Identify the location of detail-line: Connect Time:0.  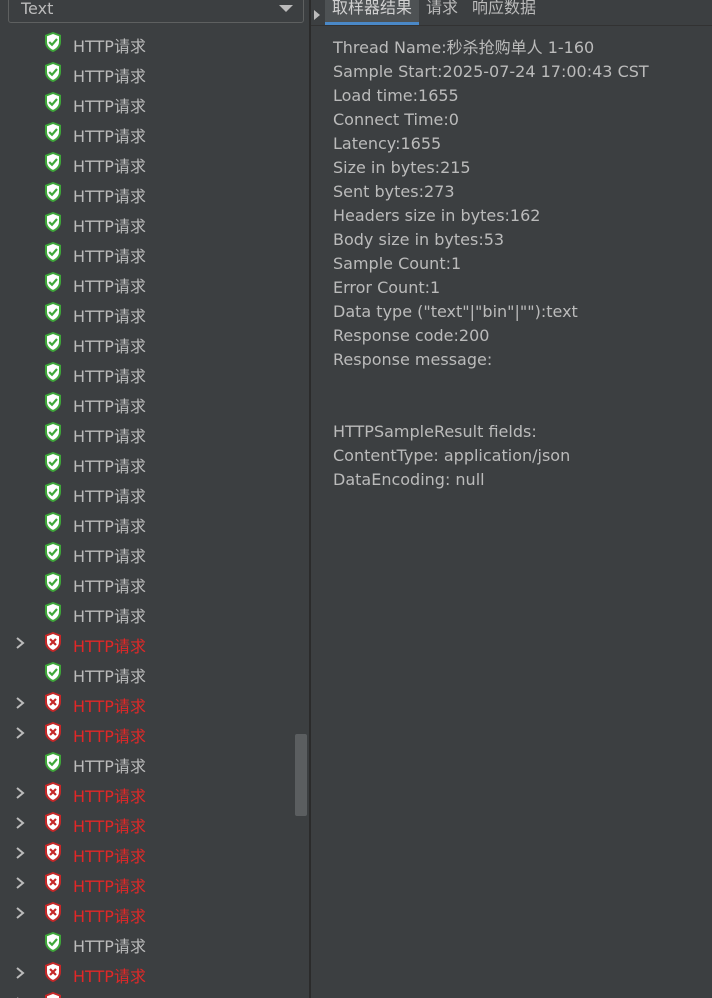
(396, 119).